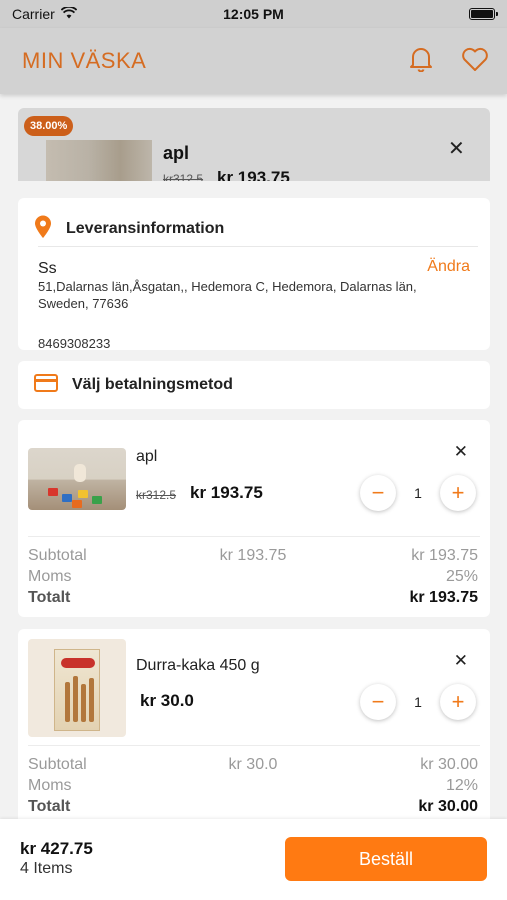  Describe the element at coordinates (449, 61) in the screenshot. I see `header-actions` at that location.